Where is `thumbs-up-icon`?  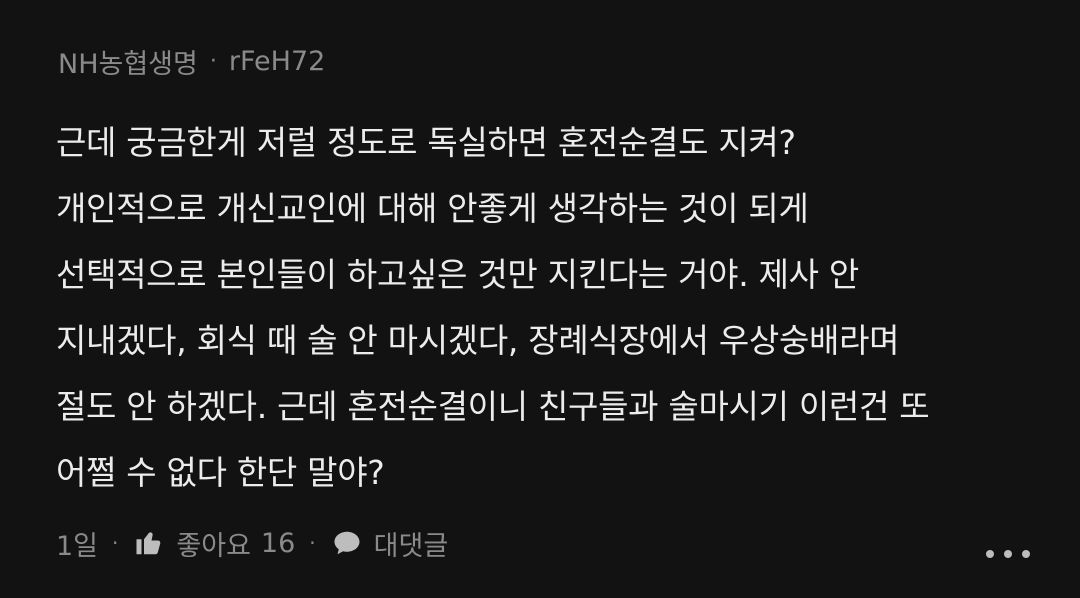 thumbs-up-icon is located at coordinates (149, 543).